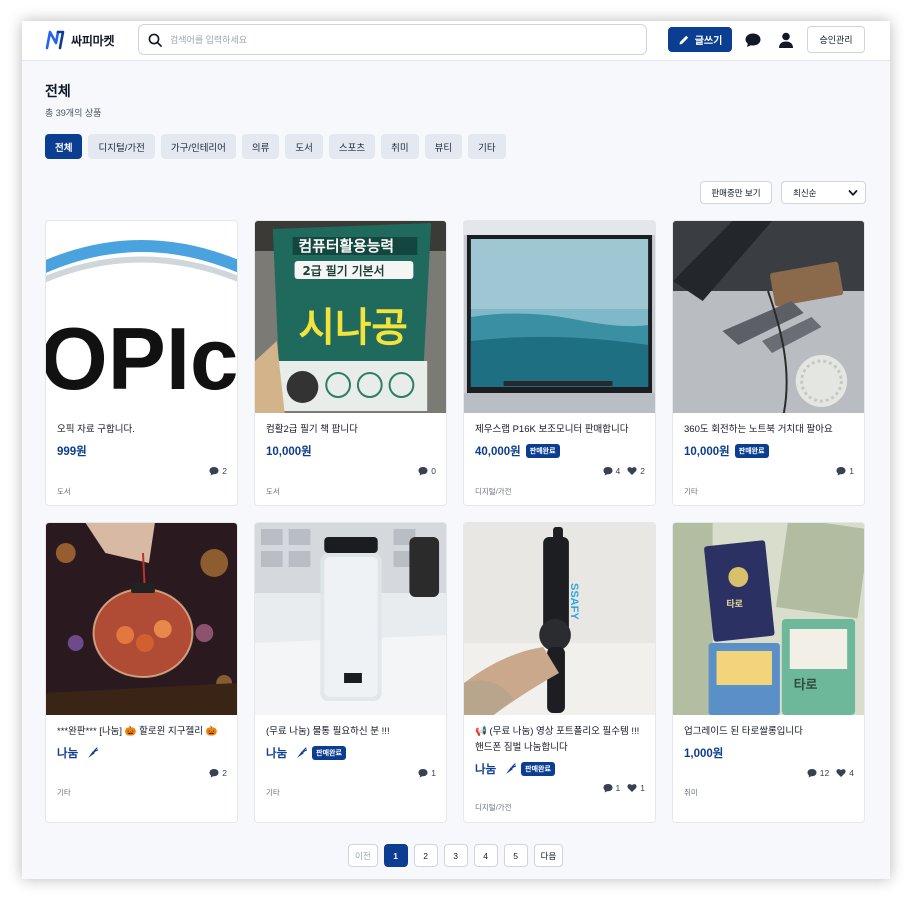 Image resolution: width=919 pixels, height=909 pixels. Describe the element at coordinates (830, 773) in the screenshot. I see `product-stats: 12 4` at that location.